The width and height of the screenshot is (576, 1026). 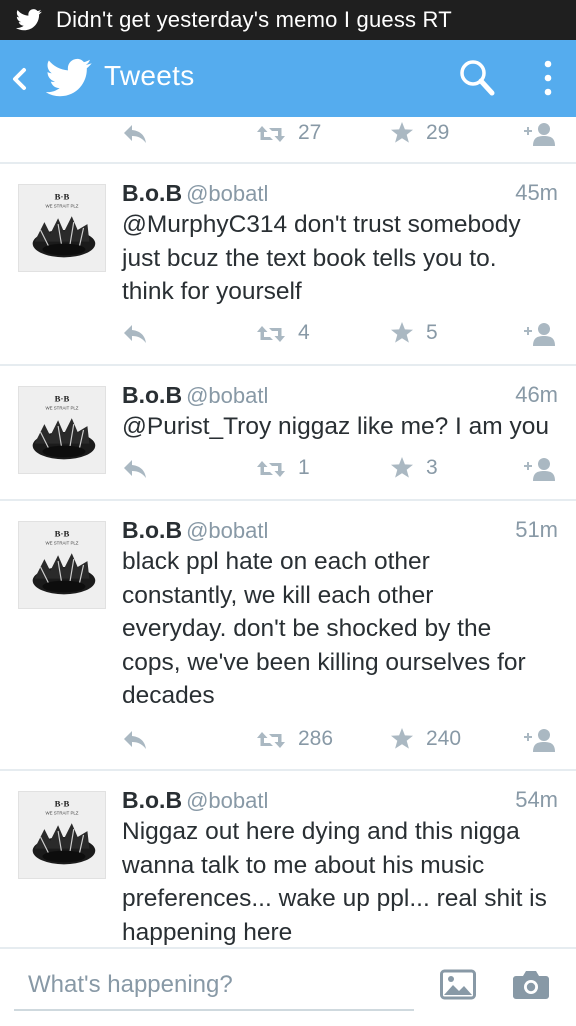 I want to click on tweet-time: 54m, so click(x=536, y=799).